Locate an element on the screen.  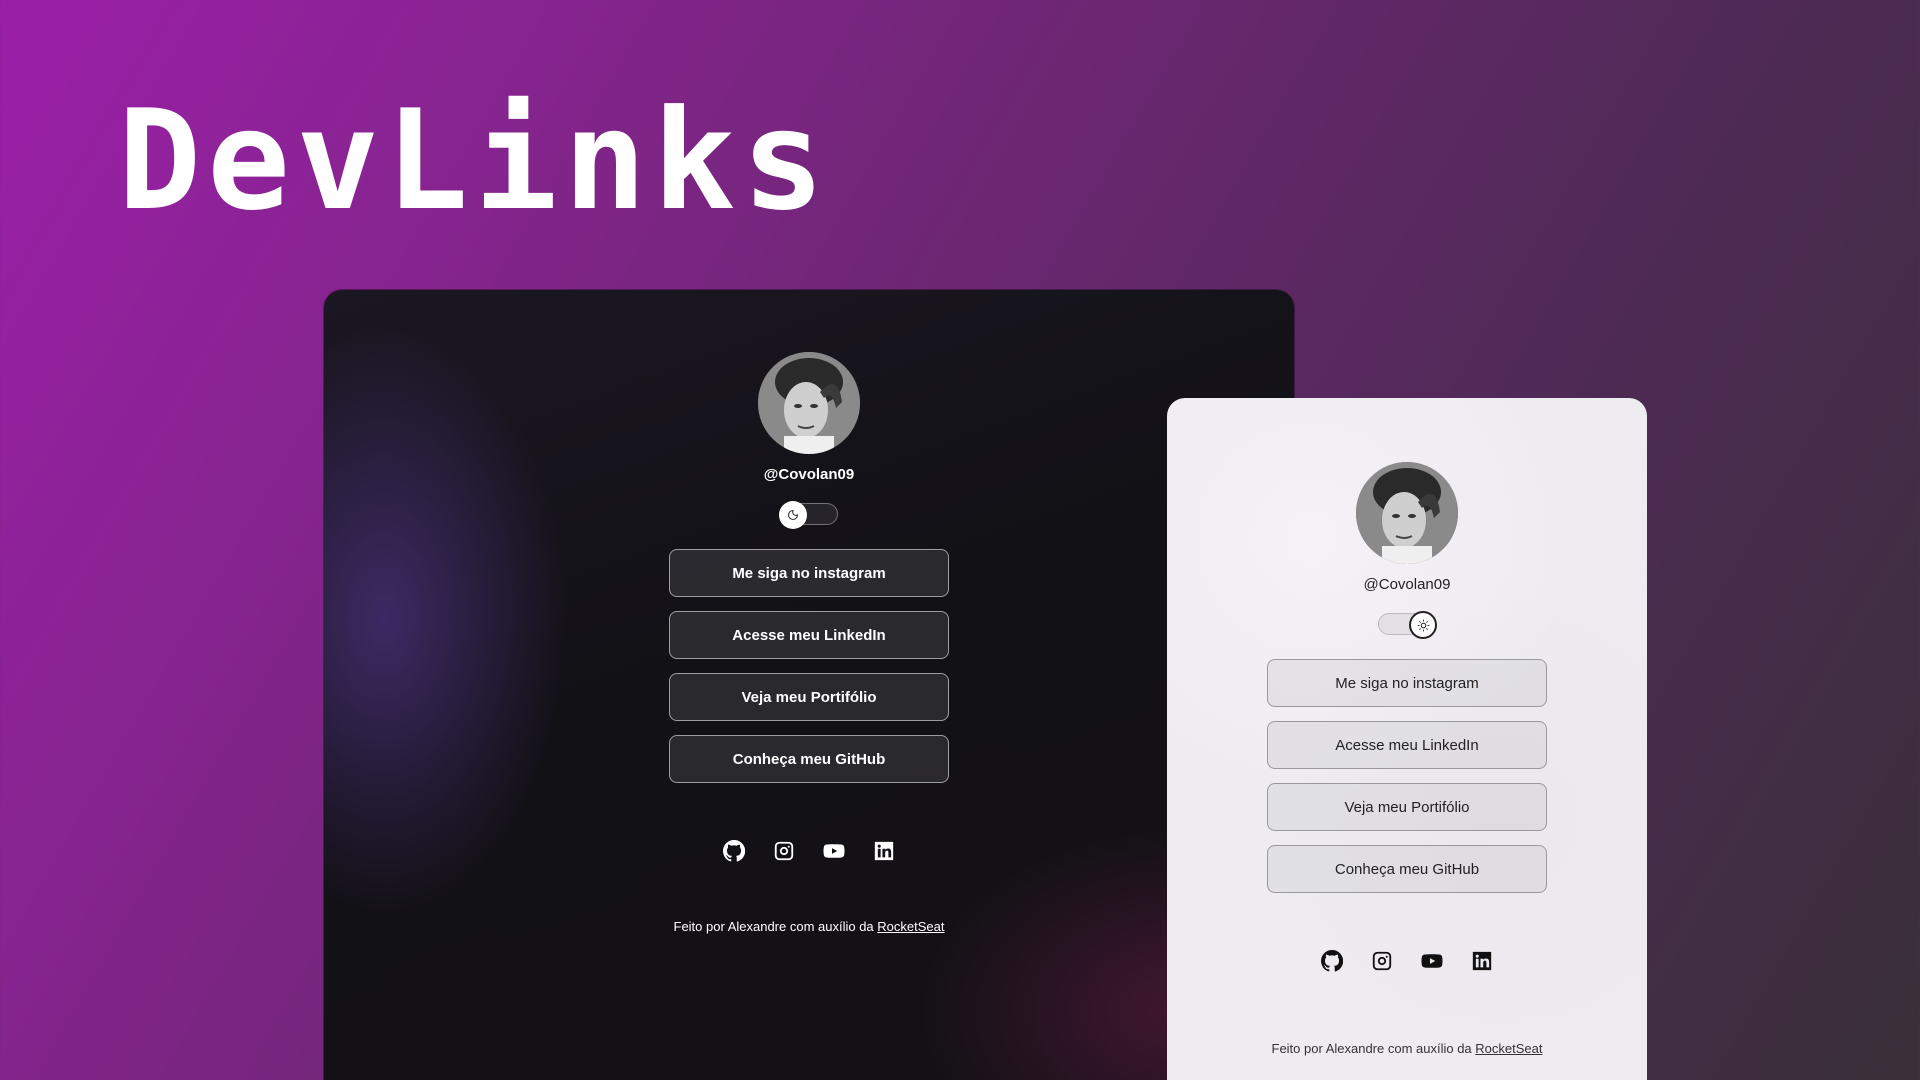
sun-icon is located at coordinates (1423, 625).